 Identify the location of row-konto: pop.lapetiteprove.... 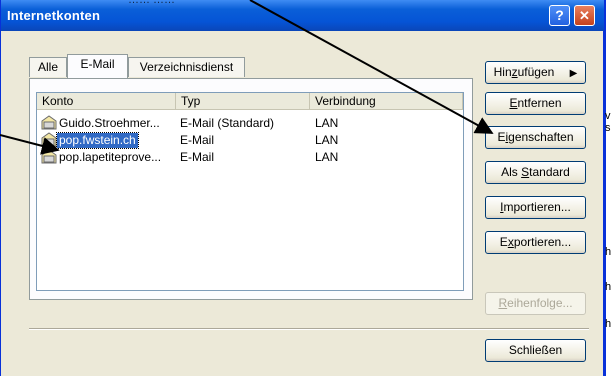
(110, 157).